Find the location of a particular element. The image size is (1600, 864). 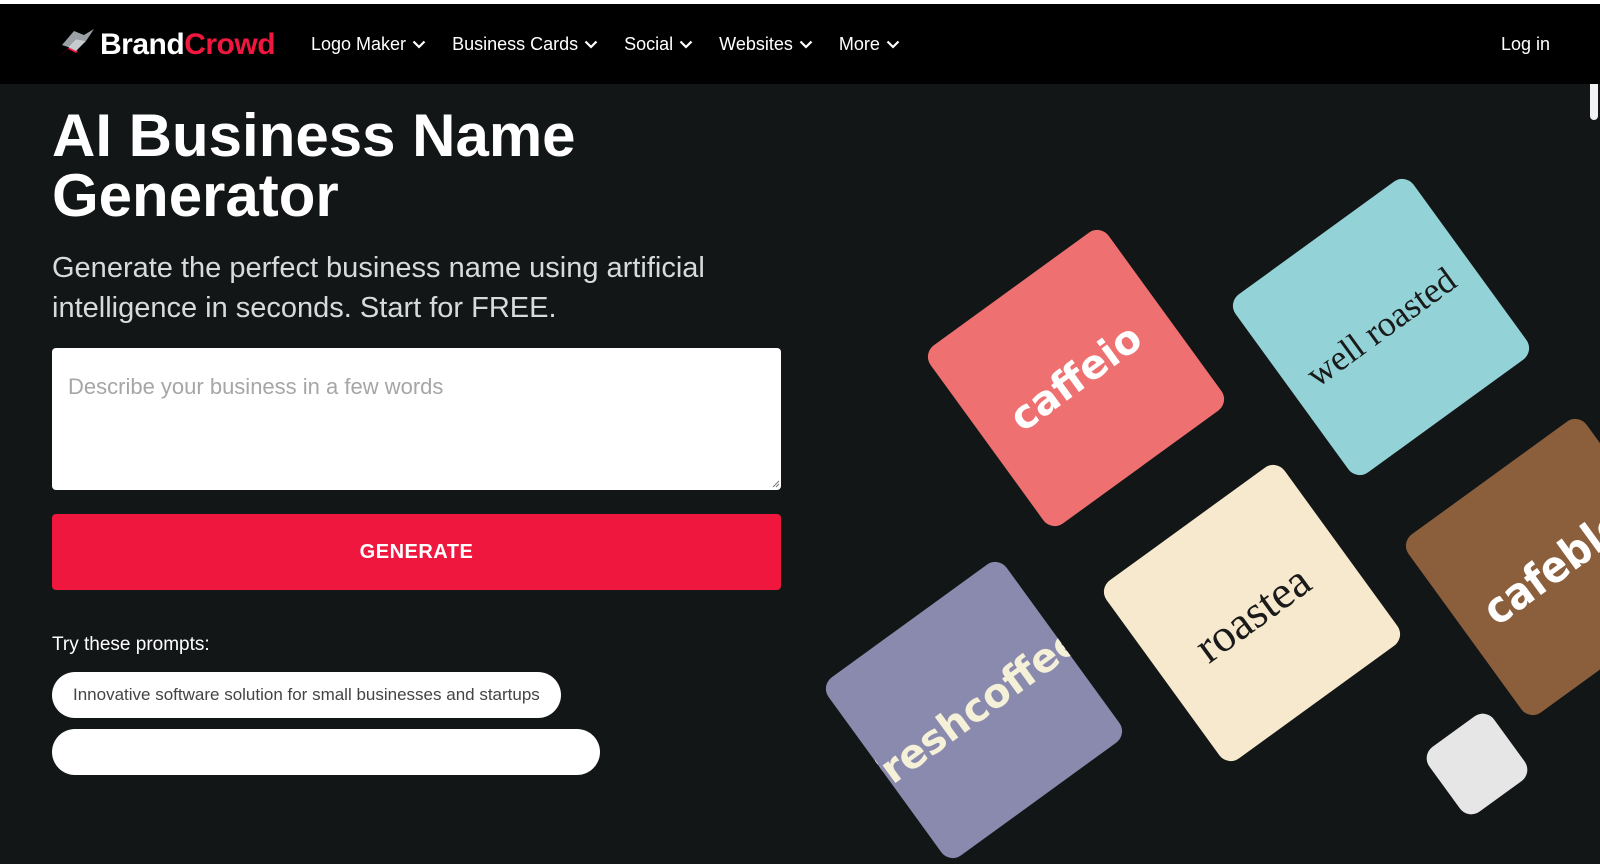

nav-item-label: Logo Maker is located at coordinates (359, 44).